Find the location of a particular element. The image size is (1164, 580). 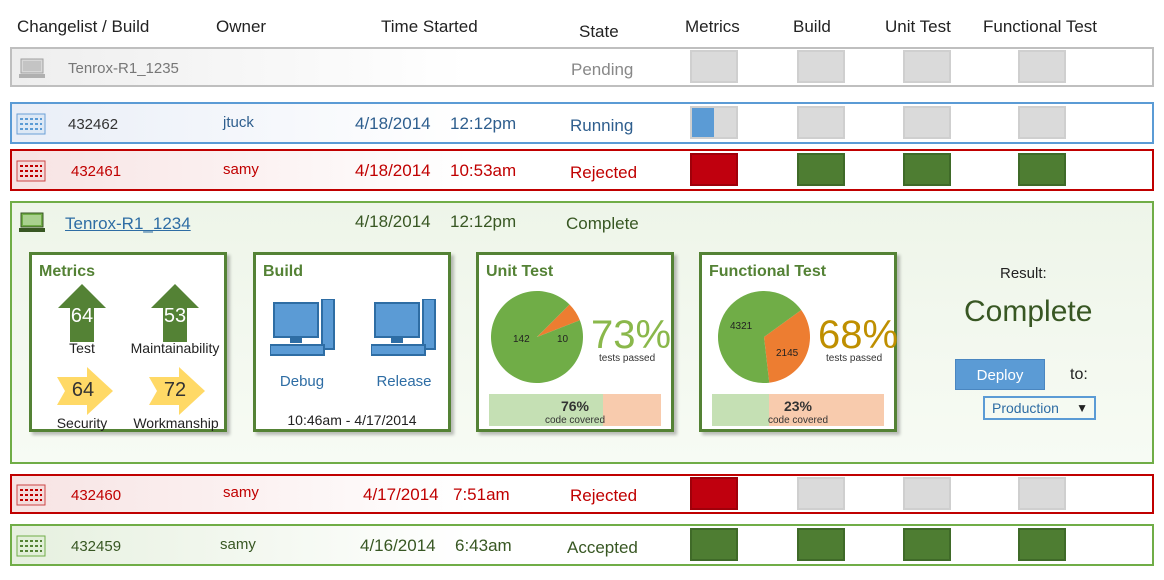

unit-test-pie: 142 10 is located at coordinates (537, 337).